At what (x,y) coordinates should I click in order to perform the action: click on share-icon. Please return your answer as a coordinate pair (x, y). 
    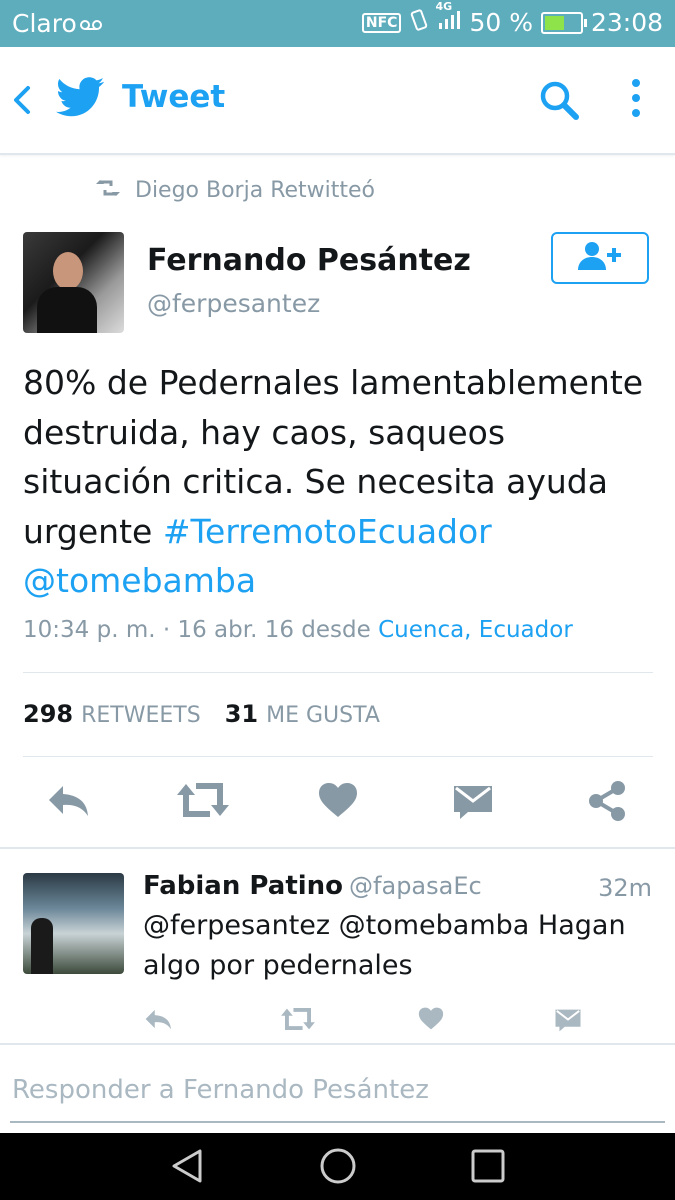
    Looking at the image, I should click on (607, 803).